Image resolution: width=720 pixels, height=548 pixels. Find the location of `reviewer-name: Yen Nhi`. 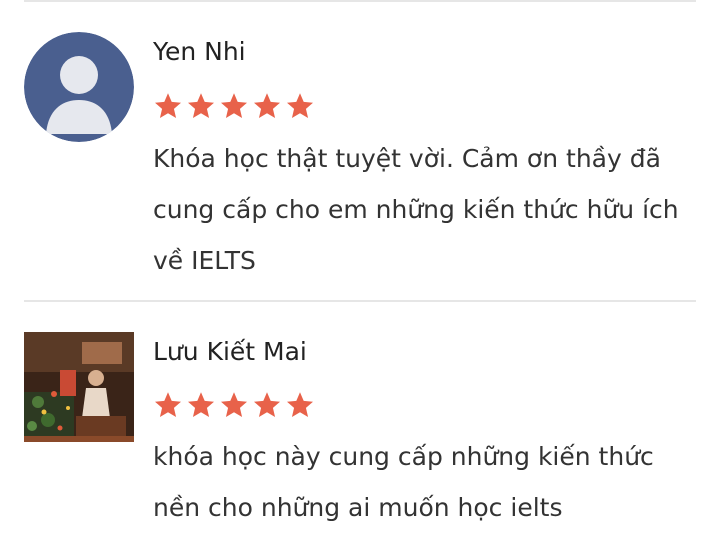

reviewer-name: Yen Nhi is located at coordinates (199, 51).